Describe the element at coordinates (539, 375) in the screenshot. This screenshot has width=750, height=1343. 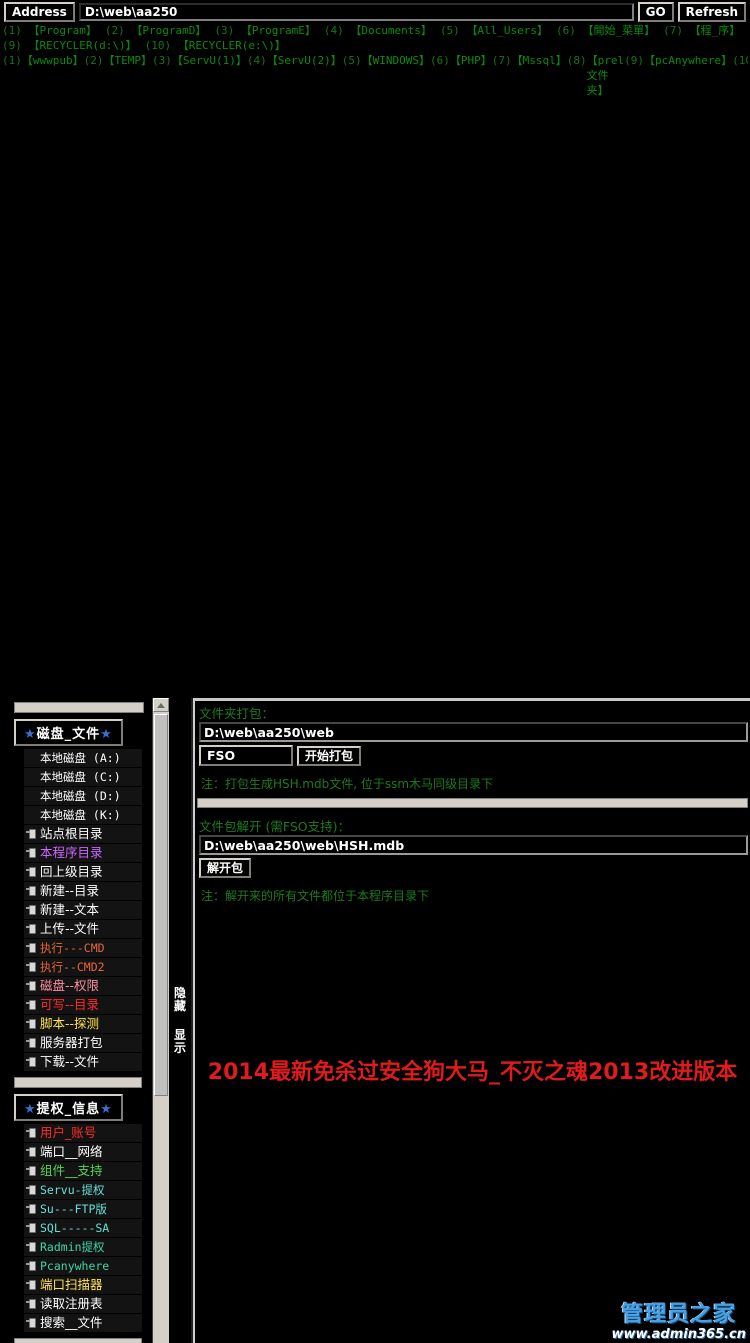
I see `quick-link: 【Mssql】` at that location.